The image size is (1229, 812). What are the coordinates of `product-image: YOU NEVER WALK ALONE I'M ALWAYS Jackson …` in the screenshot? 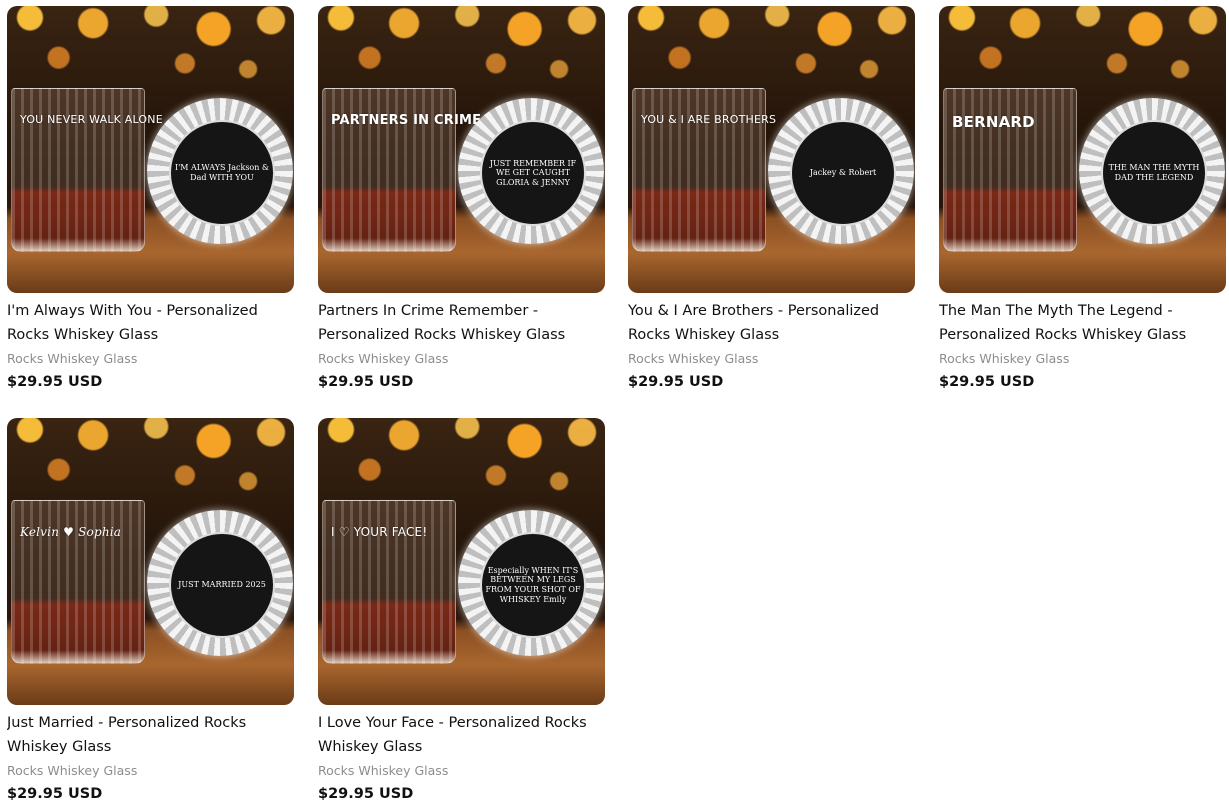 It's located at (150, 149).